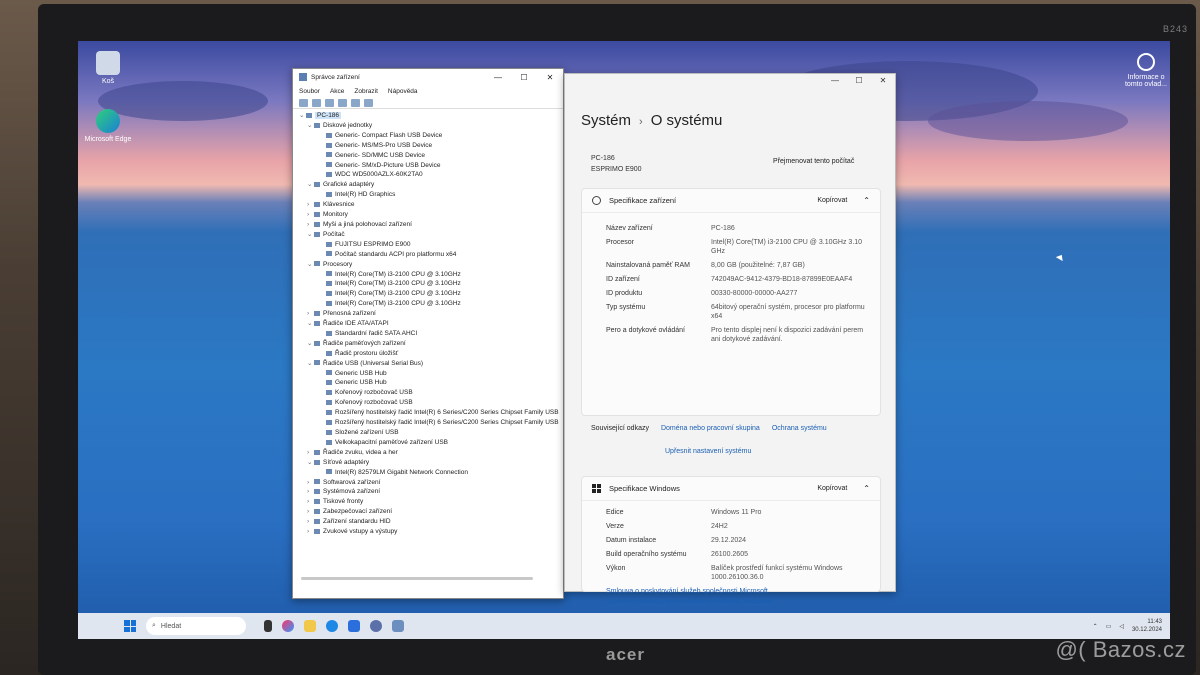 Image resolution: width=1200 pixels, height=675 pixels. Describe the element at coordinates (1109, 626) in the screenshot. I see `network-icon: ▭` at that location.